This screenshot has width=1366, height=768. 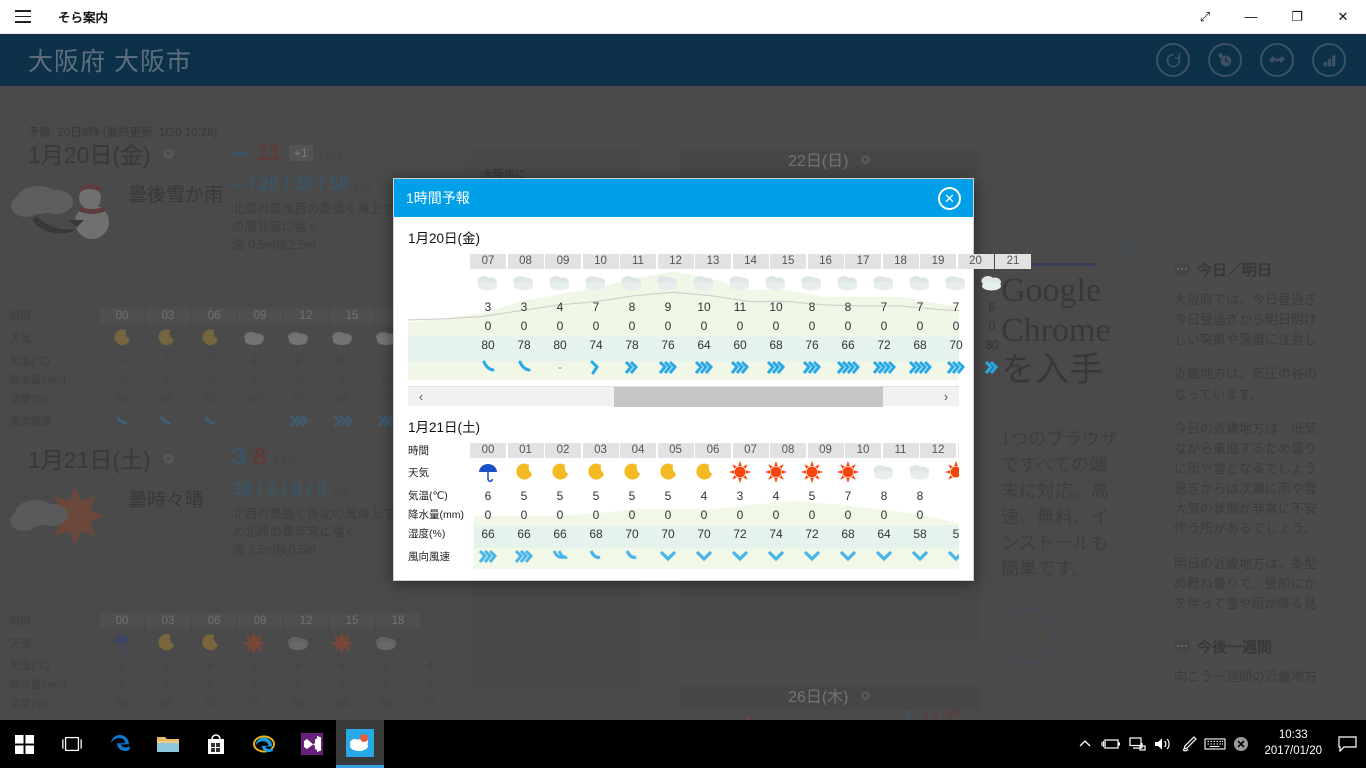 I want to click on table-cell: 00, so click(x=122, y=620).